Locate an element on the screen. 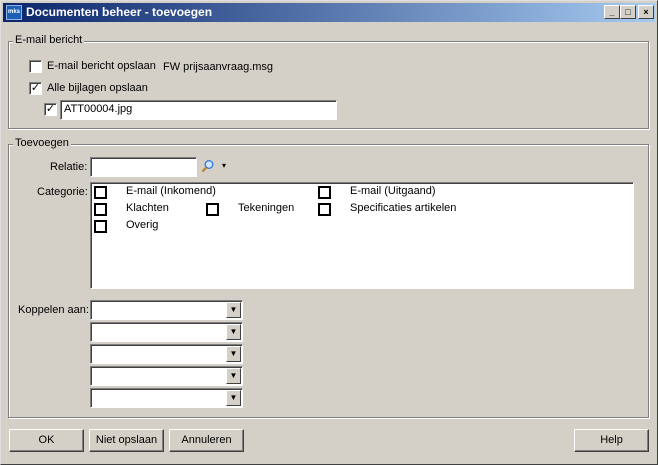 Image resolution: width=658 pixels, height=465 pixels. category-label-email-uitgaand: E-mail (Uitgaand) is located at coordinates (393, 191).